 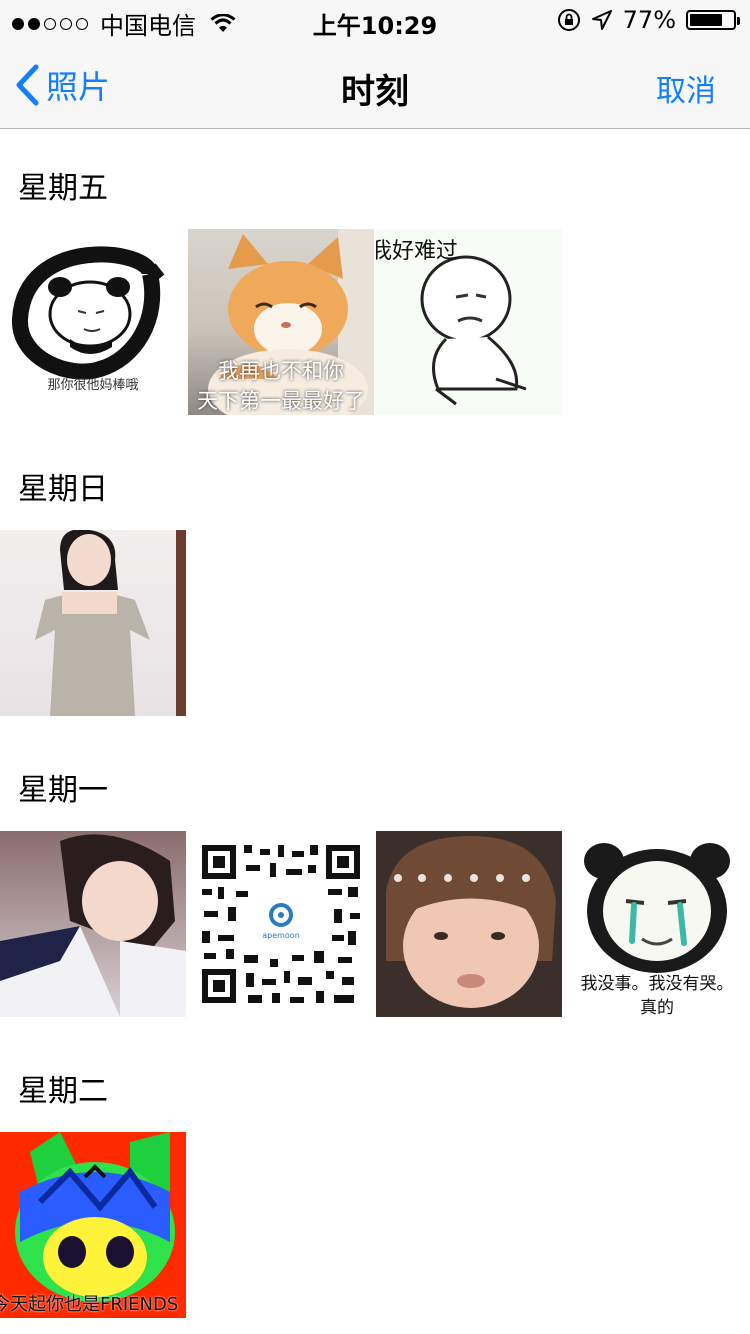 What do you see at coordinates (93, 322) in the screenshot?
I see `photo-thumbnail: 那你很他妈棒哦` at bounding box center [93, 322].